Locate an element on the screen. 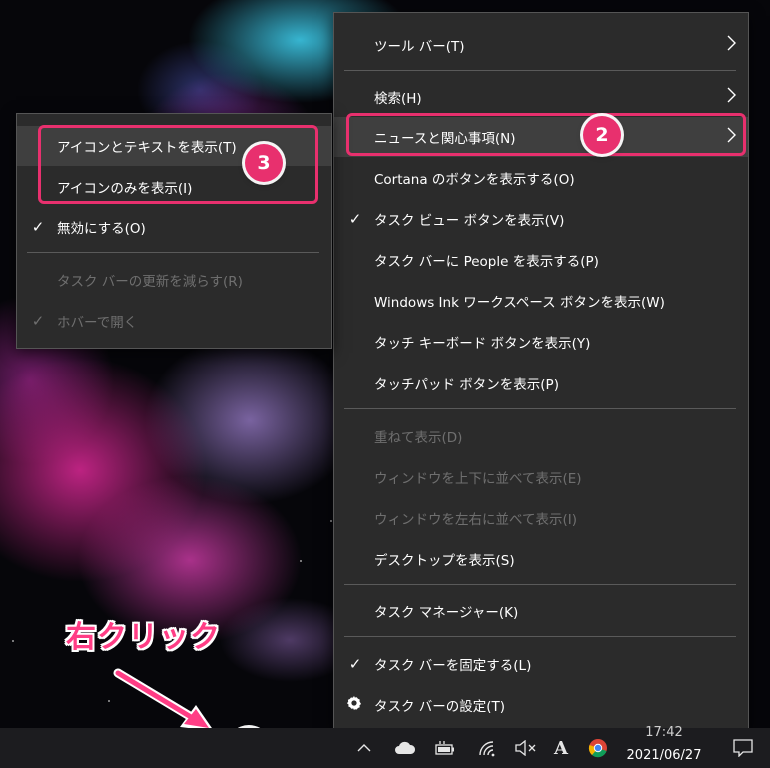 The width and height of the screenshot is (770, 768). submenu-item-icon-and-text: アイコンとテキストを表示(T) is located at coordinates (174, 146).